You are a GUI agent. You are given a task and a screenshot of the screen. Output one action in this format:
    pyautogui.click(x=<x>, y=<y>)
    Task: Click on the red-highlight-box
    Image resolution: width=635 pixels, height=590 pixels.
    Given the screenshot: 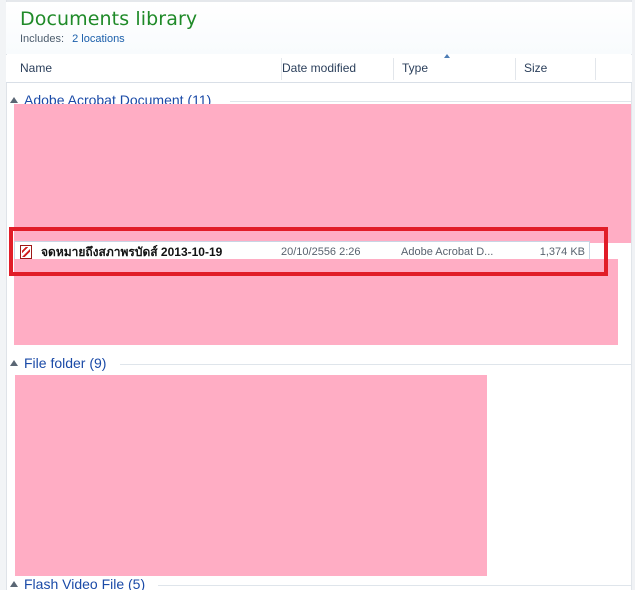 What is the action you would take?
    pyautogui.click(x=308, y=251)
    